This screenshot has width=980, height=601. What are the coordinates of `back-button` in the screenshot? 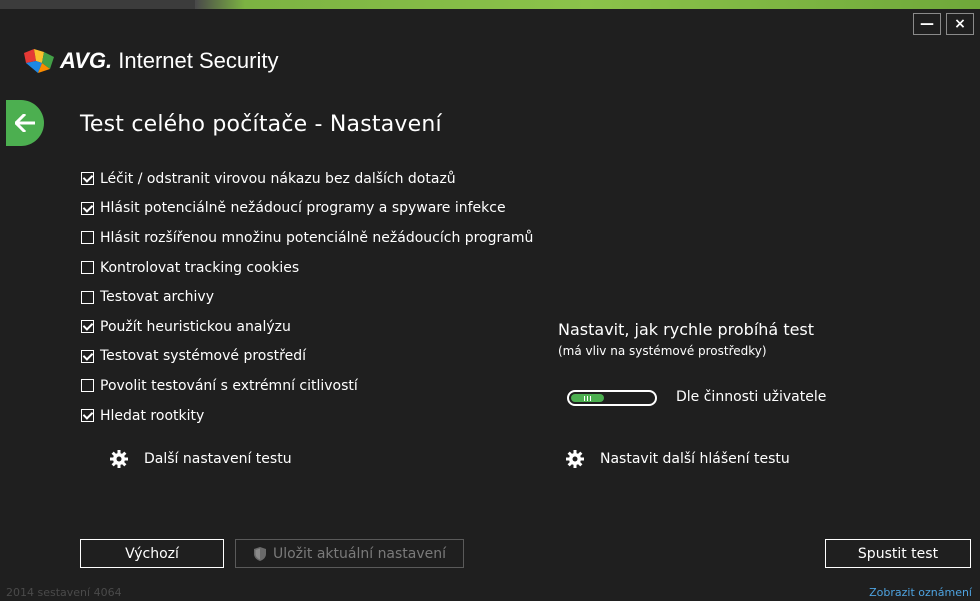 It's located at (25, 123).